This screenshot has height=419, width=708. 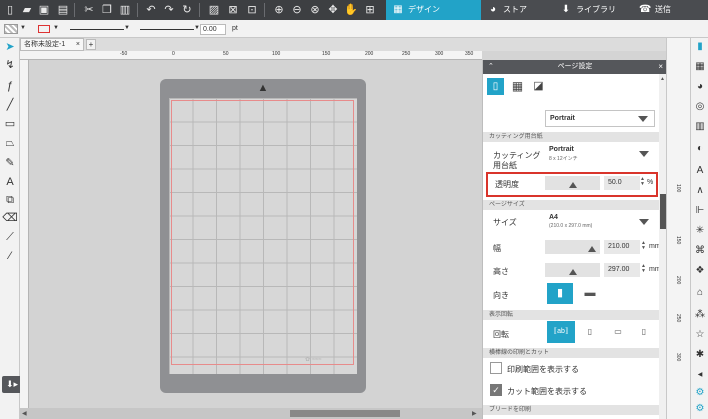 What do you see at coordinates (572, 247) in the screenshot?
I see `width-slider` at bounding box center [572, 247].